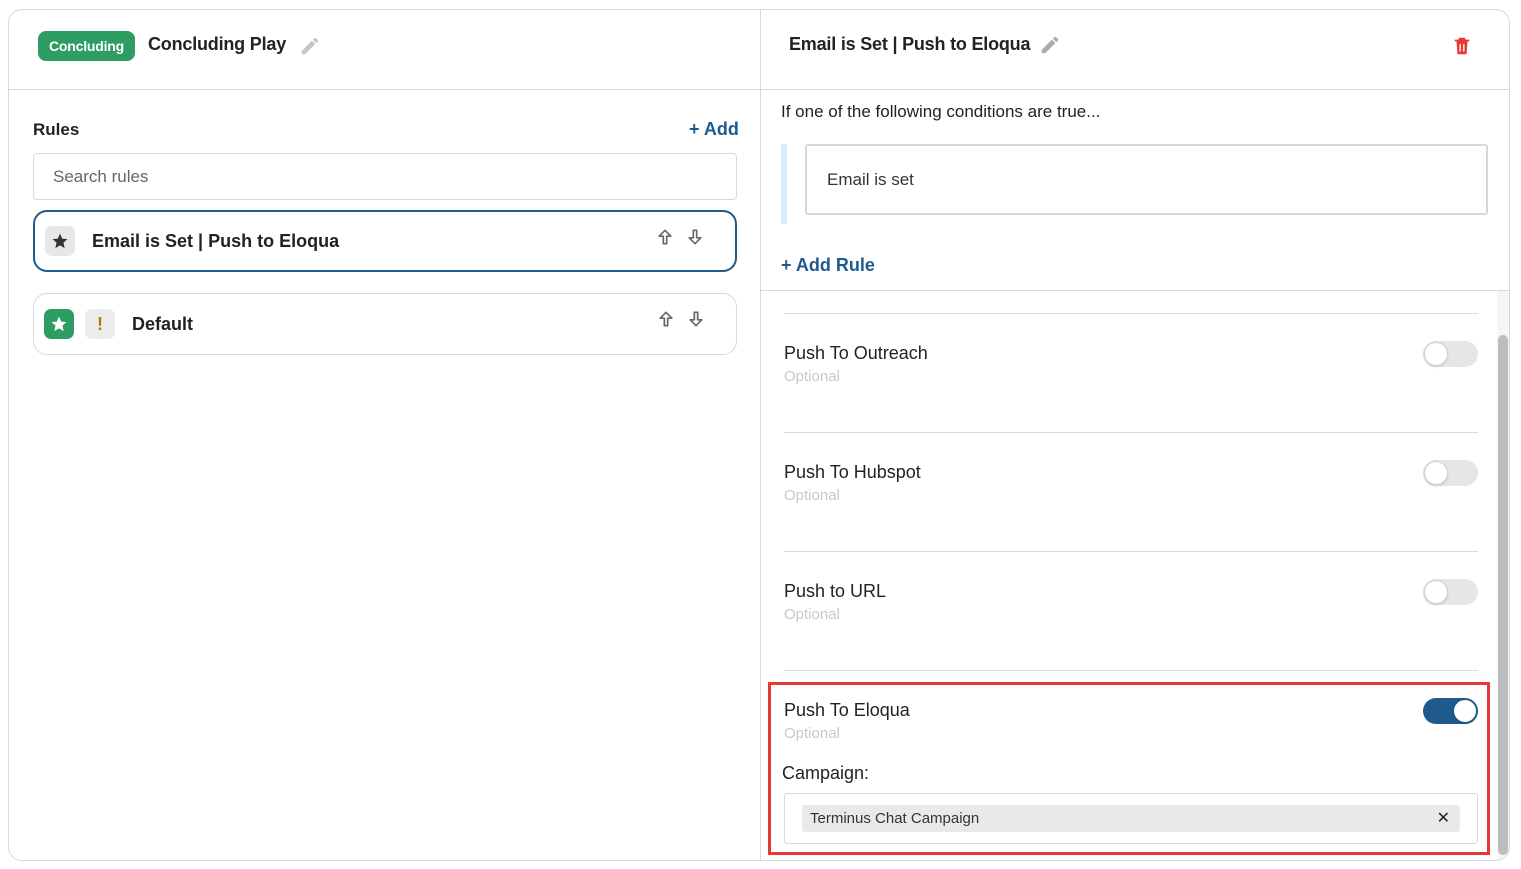 Image resolution: width=1521 pixels, height=869 pixels. I want to click on campaign-label: Campaign:, so click(826, 773).